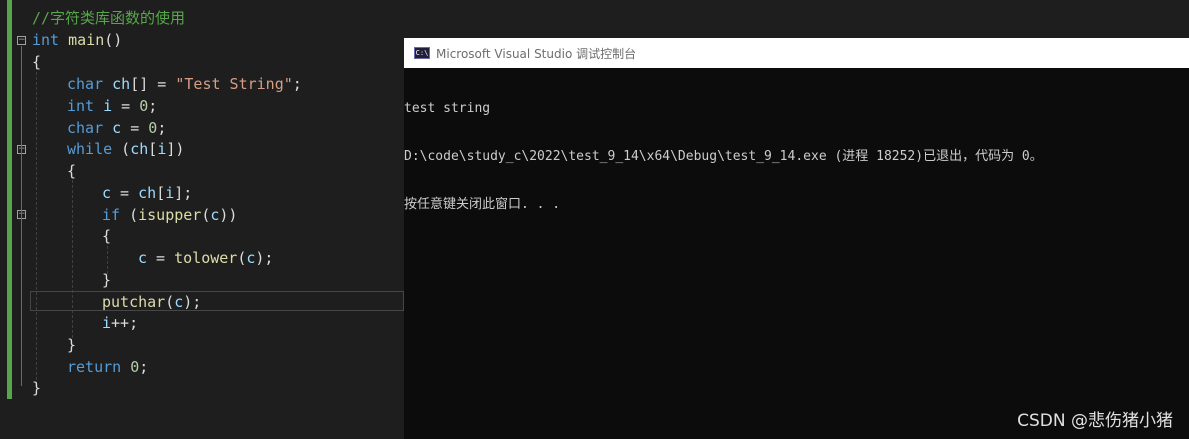 This screenshot has width=1189, height=439. Describe the element at coordinates (21, 40) in the screenshot. I see `collapse-main-icon: −` at that location.